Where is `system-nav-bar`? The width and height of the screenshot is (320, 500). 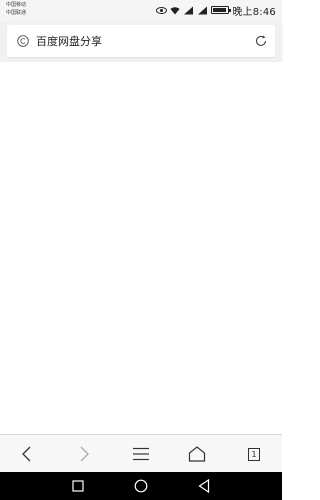 system-nav-bar is located at coordinates (141, 486).